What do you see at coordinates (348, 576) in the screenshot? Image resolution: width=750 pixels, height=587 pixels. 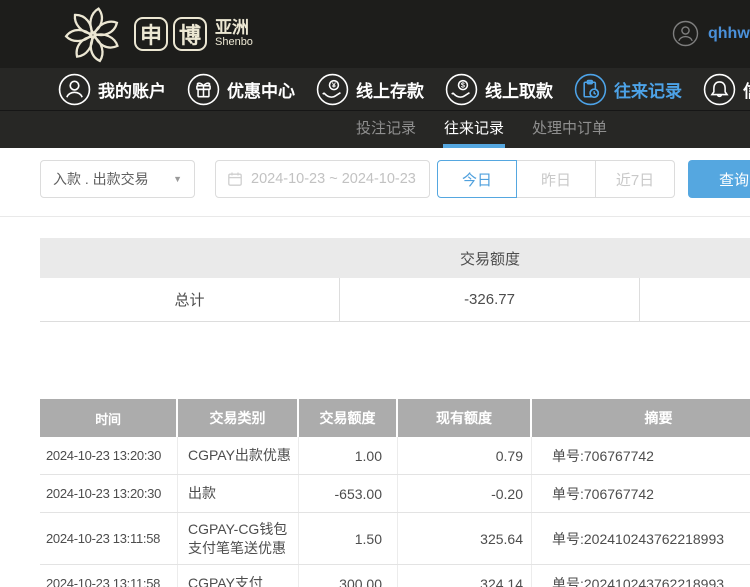 I see `cell-amount: 300.00` at bounding box center [348, 576].